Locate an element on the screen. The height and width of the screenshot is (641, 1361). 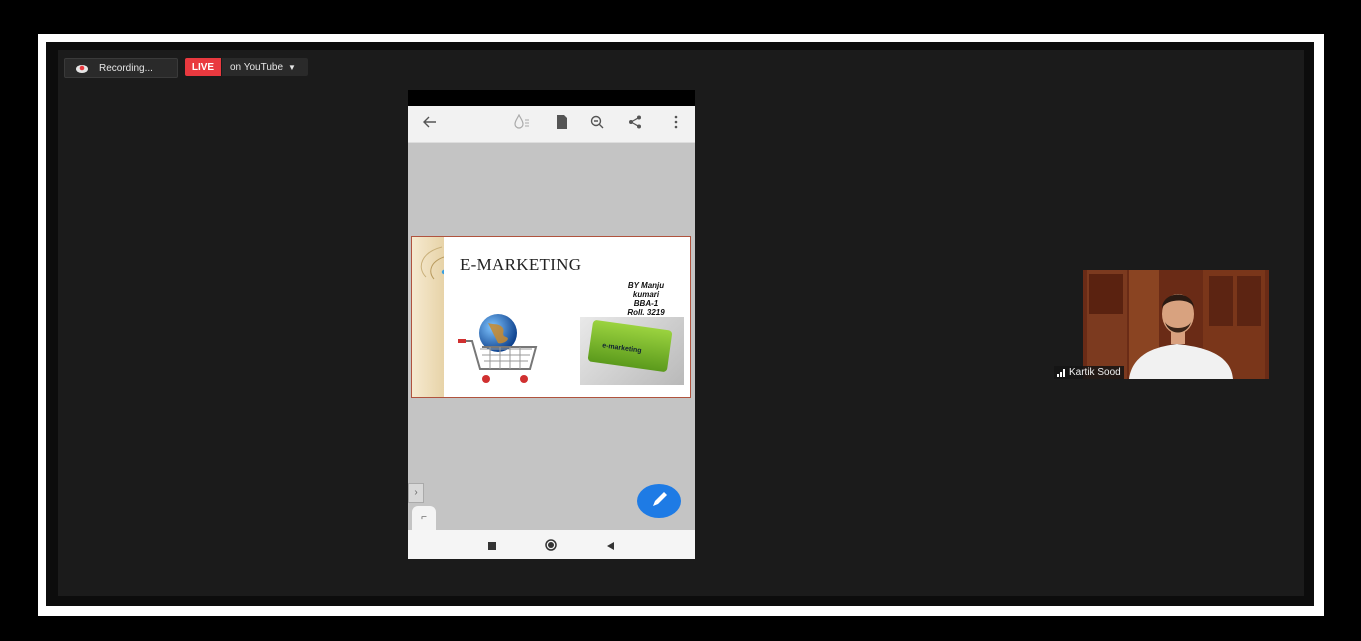
share-icon is located at coordinates (635, 123).